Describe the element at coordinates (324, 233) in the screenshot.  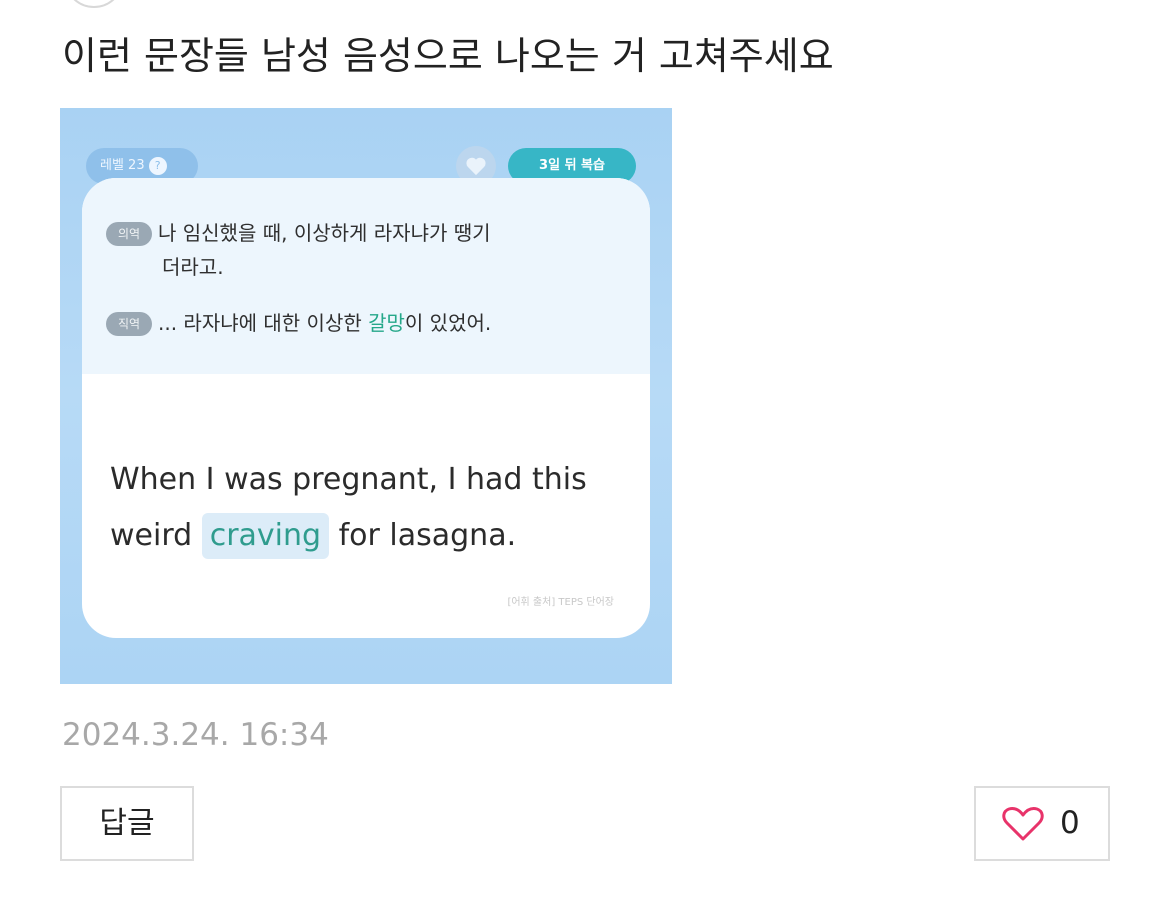
I see `meaning-text-line-1: 나 임신했을 때, 이상하게 라자냐가 땡기` at that location.